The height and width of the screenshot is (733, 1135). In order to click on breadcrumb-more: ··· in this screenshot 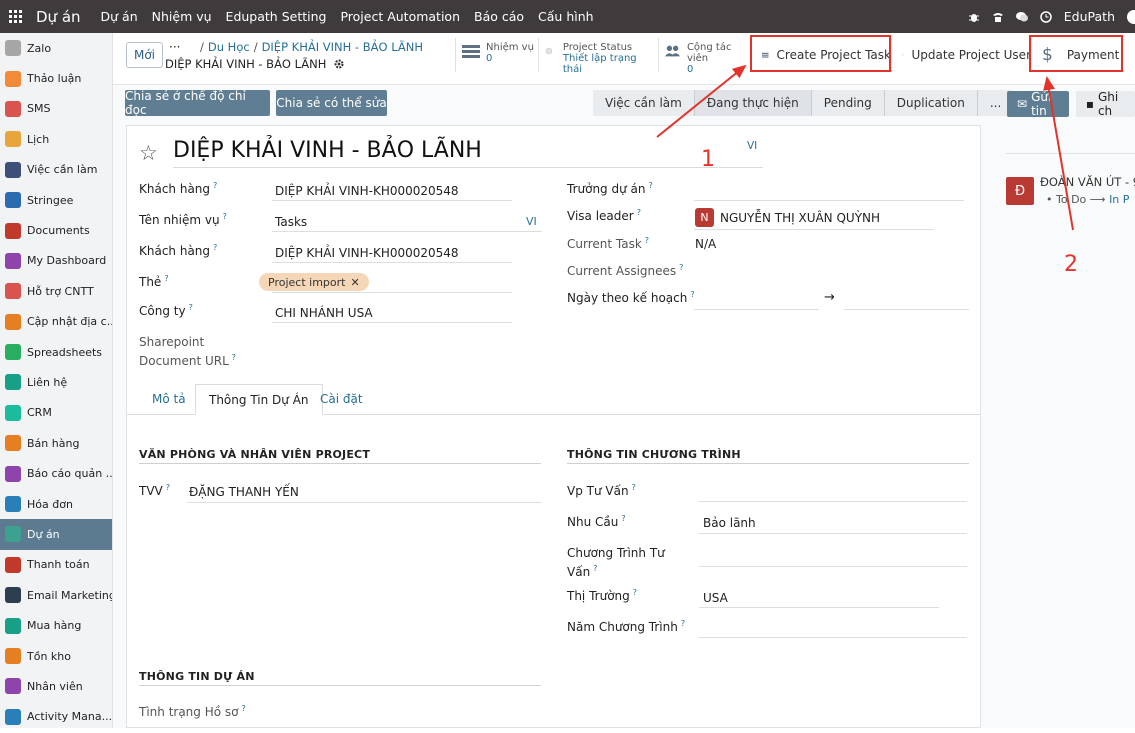, I will do `click(174, 47)`.